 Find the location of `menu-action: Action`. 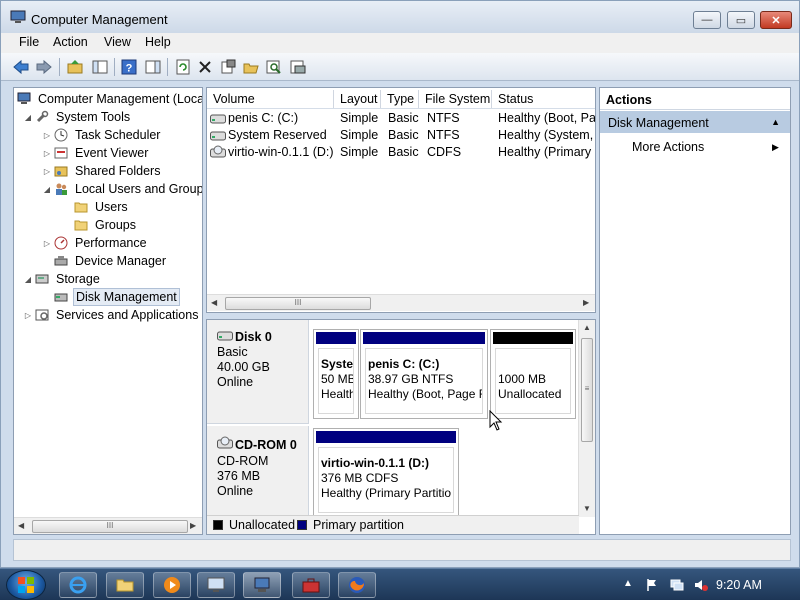

menu-action: Action is located at coordinates (70, 42).